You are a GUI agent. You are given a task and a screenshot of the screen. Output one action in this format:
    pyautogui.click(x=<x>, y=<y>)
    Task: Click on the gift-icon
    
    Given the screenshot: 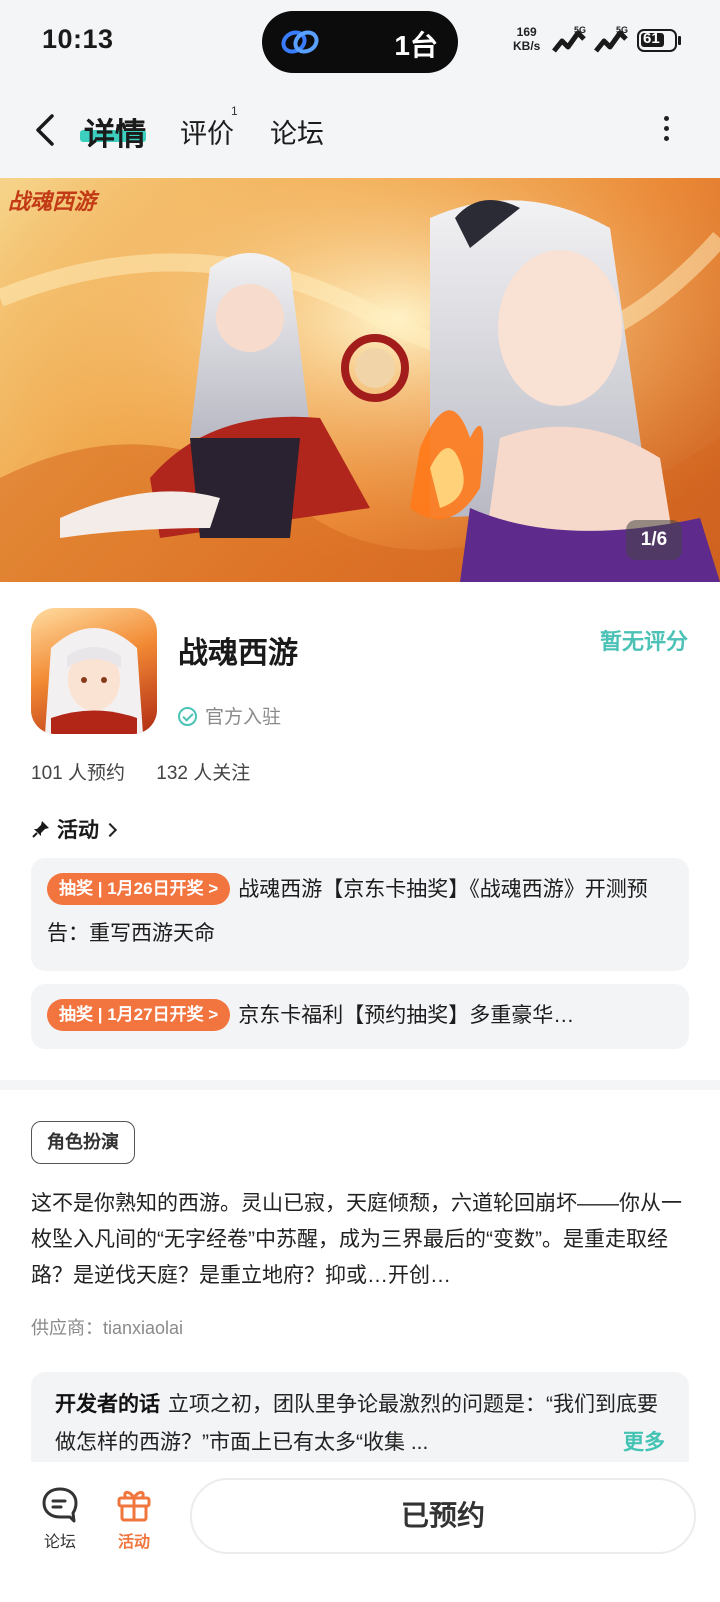 What is the action you would take?
    pyautogui.click(x=134, y=1506)
    